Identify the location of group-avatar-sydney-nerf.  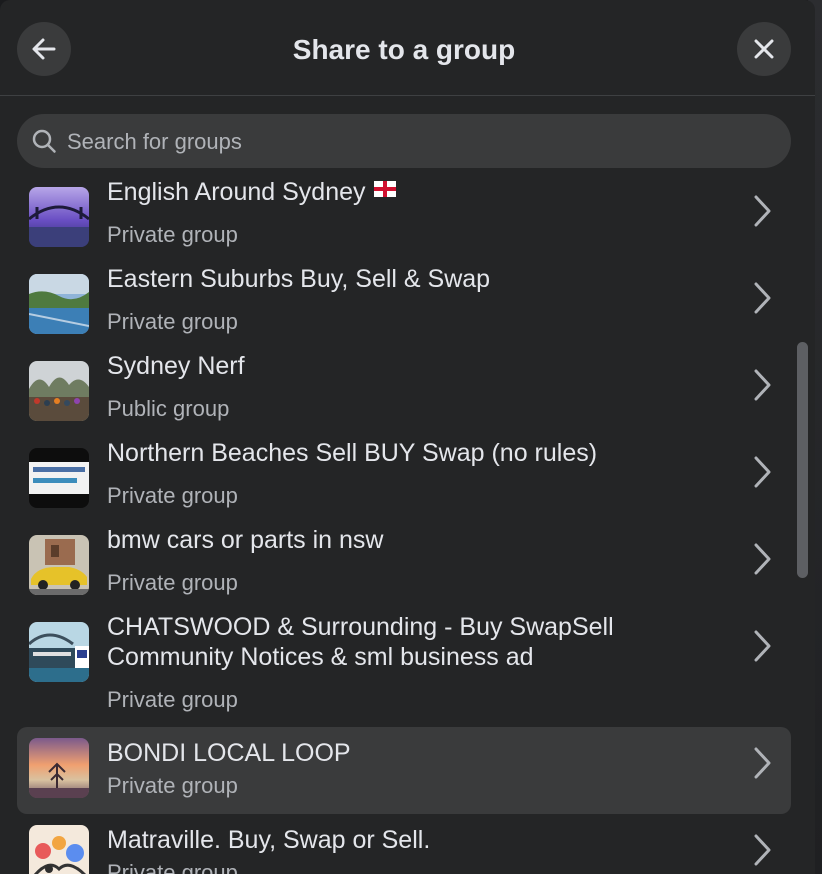
(59, 391).